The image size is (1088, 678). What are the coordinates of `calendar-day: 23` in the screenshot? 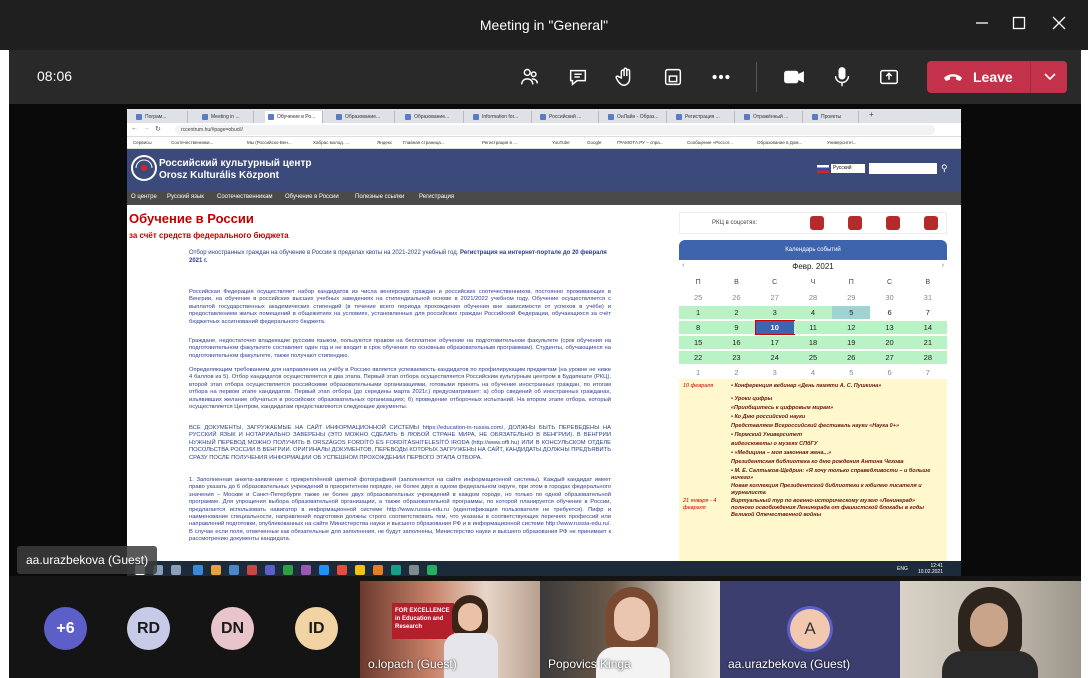 It's located at (736, 357).